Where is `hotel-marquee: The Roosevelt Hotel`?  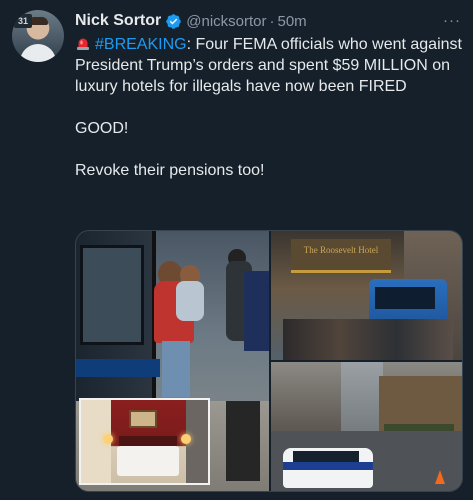
hotel-marquee: The Roosevelt Hotel is located at coordinates (341, 256).